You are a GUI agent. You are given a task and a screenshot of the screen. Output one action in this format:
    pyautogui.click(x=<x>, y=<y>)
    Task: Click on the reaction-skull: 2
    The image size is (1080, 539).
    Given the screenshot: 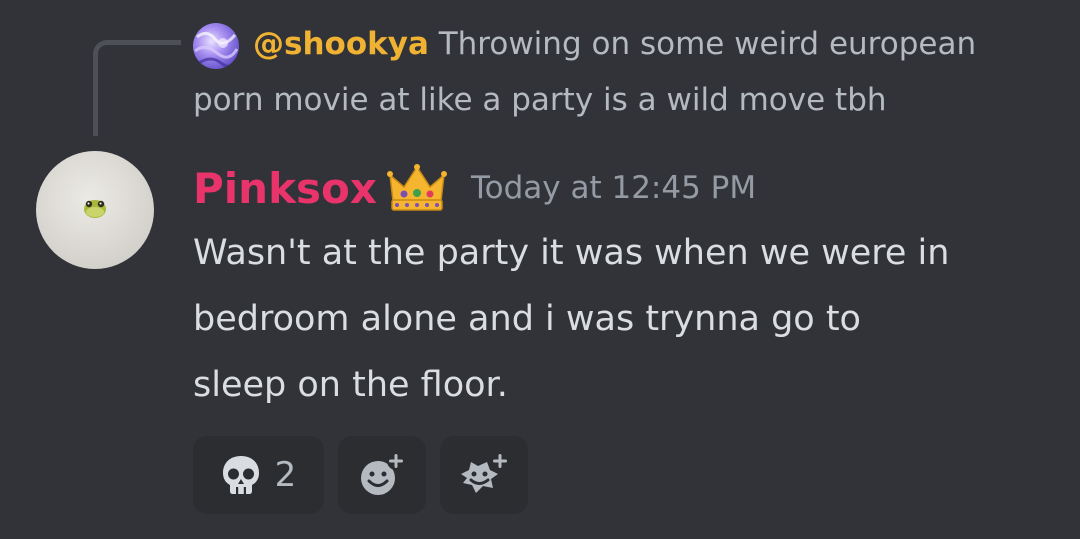 What is the action you would take?
    pyautogui.click(x=258, y=475)
    